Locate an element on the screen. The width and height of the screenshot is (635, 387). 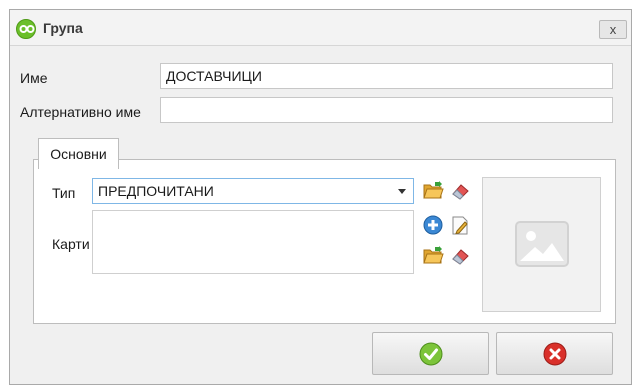
name-label: Име is located at coordinates (34, 78).